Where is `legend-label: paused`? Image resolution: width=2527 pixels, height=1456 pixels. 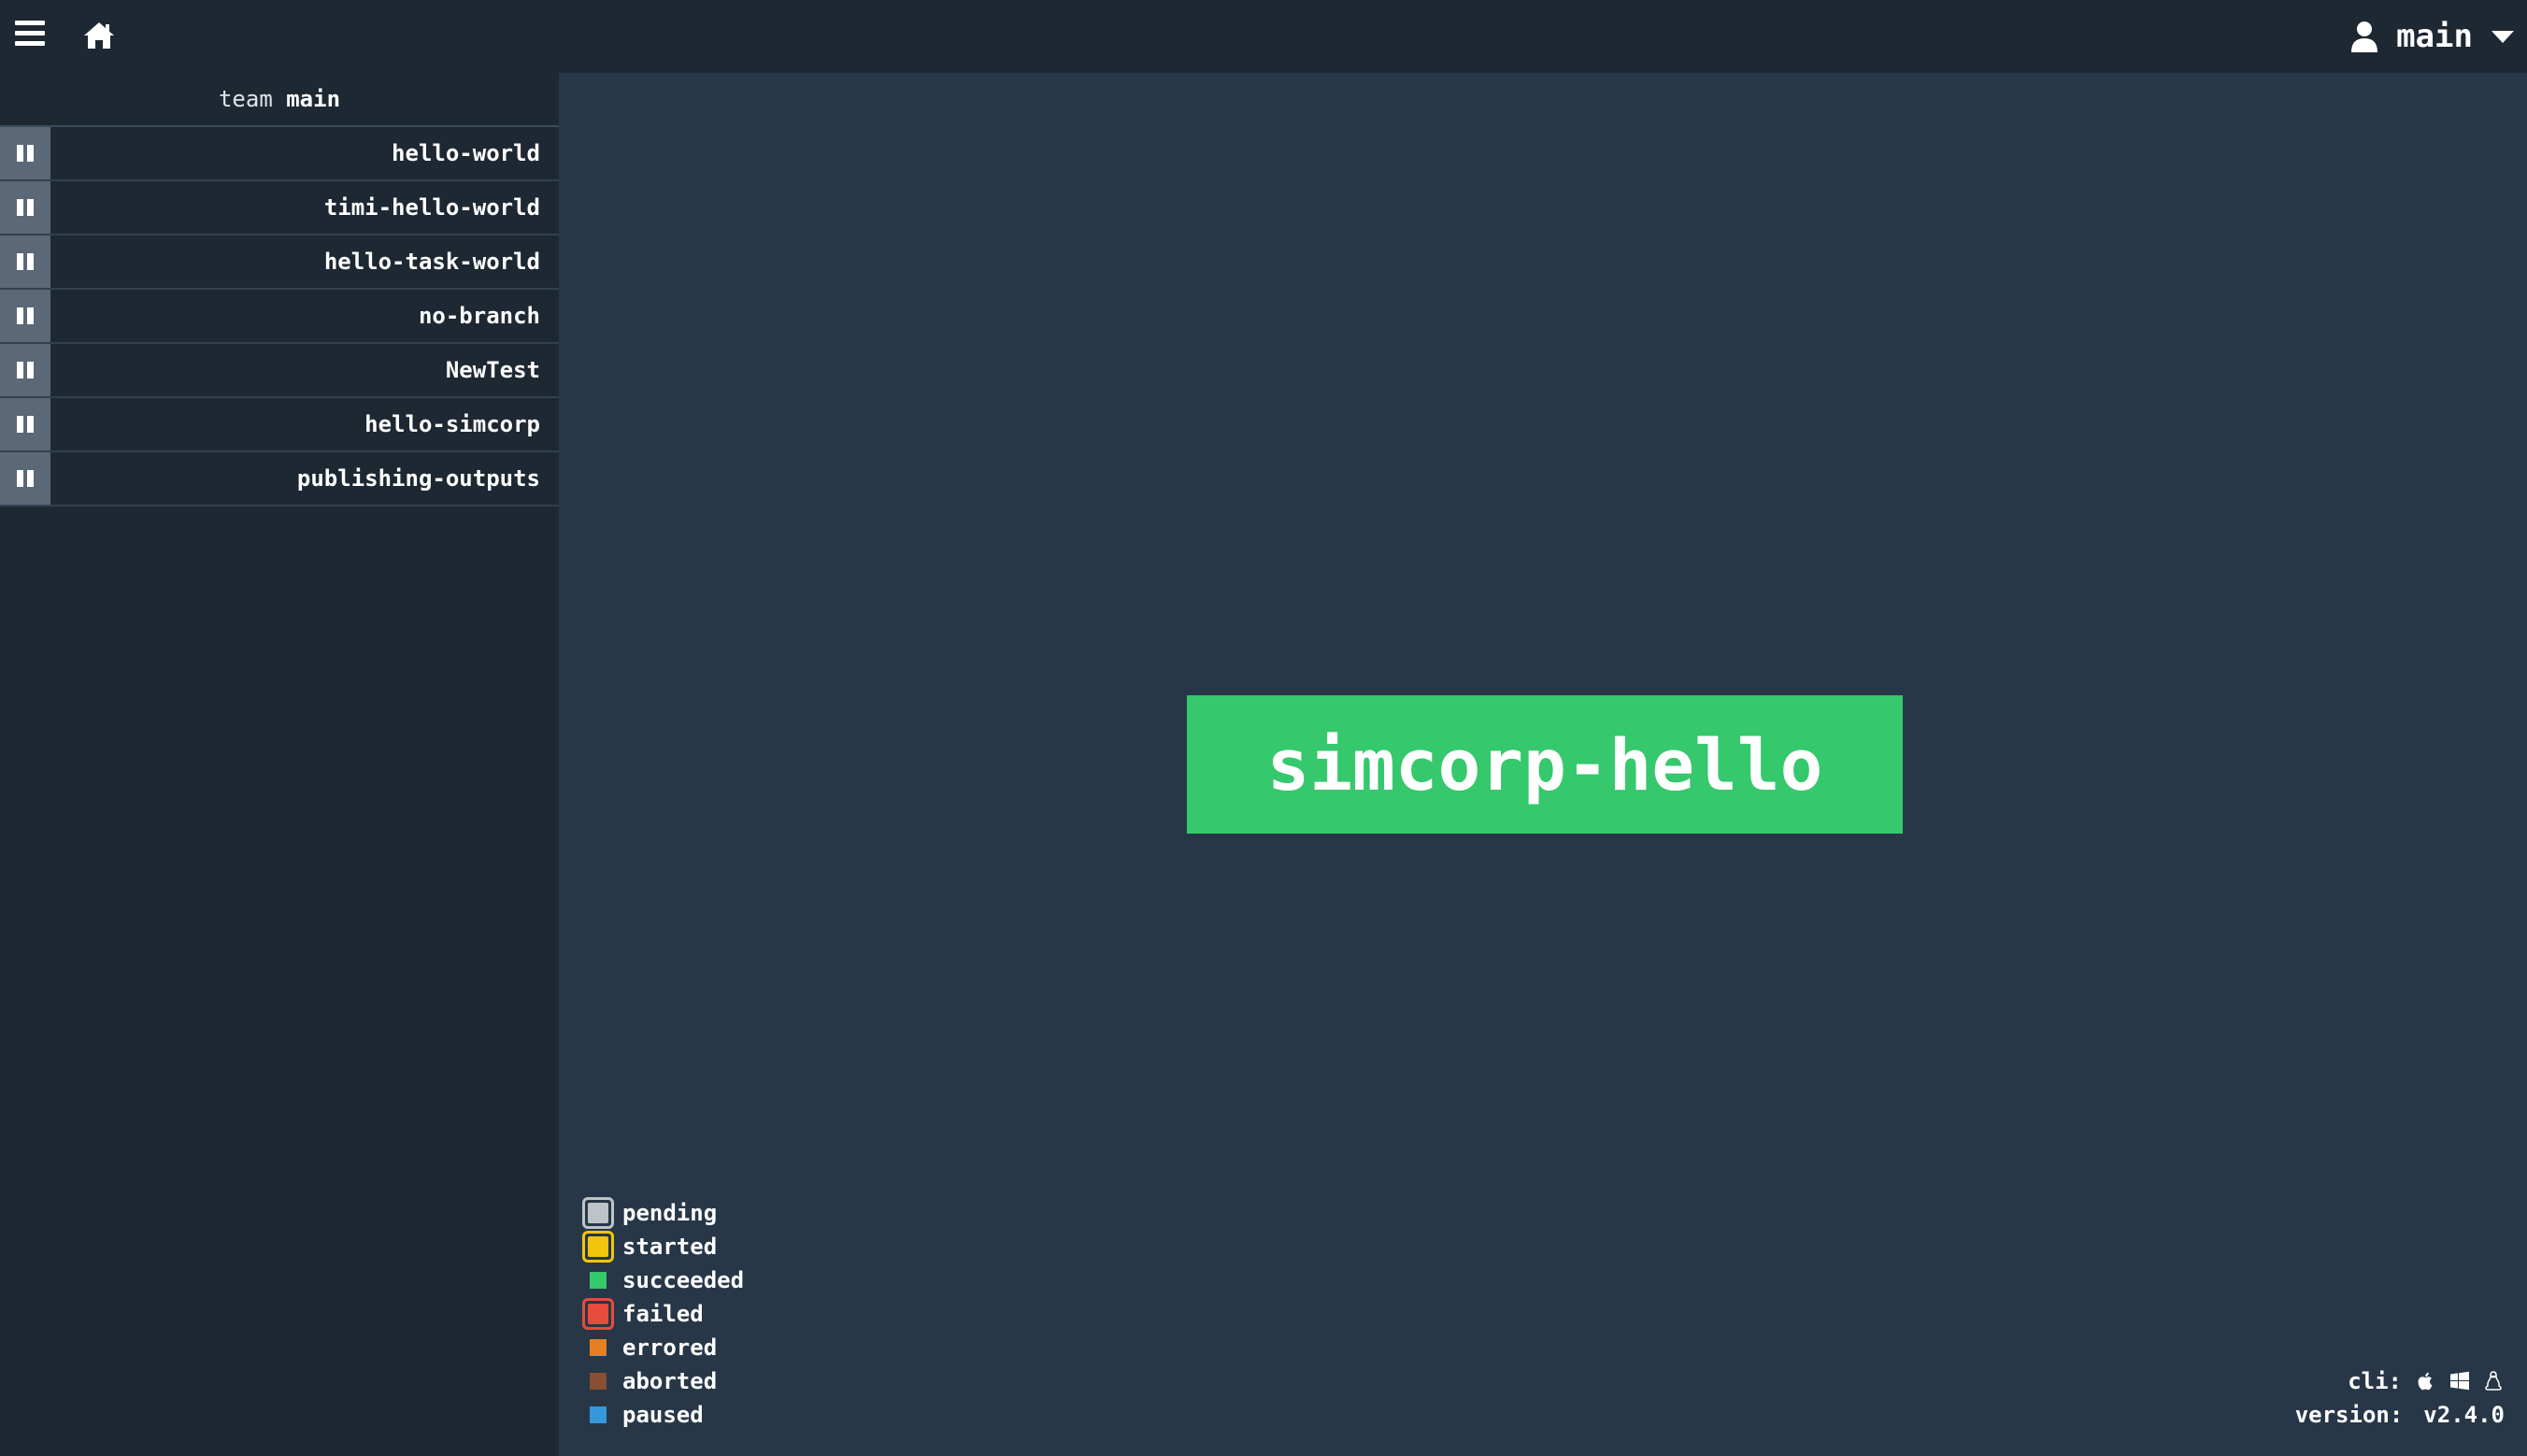 legend-label: paused is located at coordinates (663, 1415).